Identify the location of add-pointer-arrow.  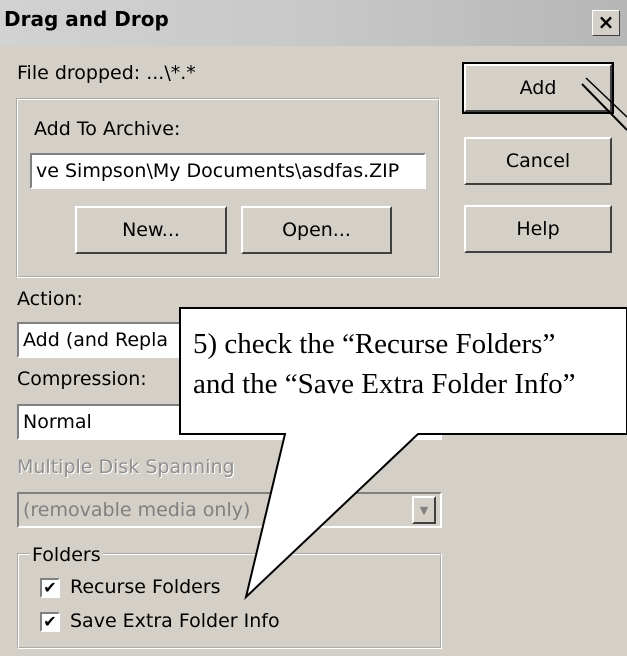
(604, 107).